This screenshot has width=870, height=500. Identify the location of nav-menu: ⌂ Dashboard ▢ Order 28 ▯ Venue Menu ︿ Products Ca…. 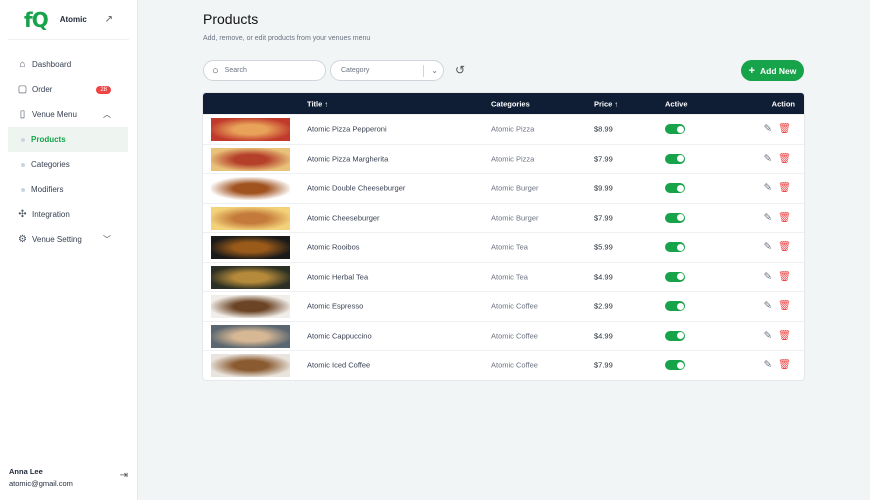
(68, 152).